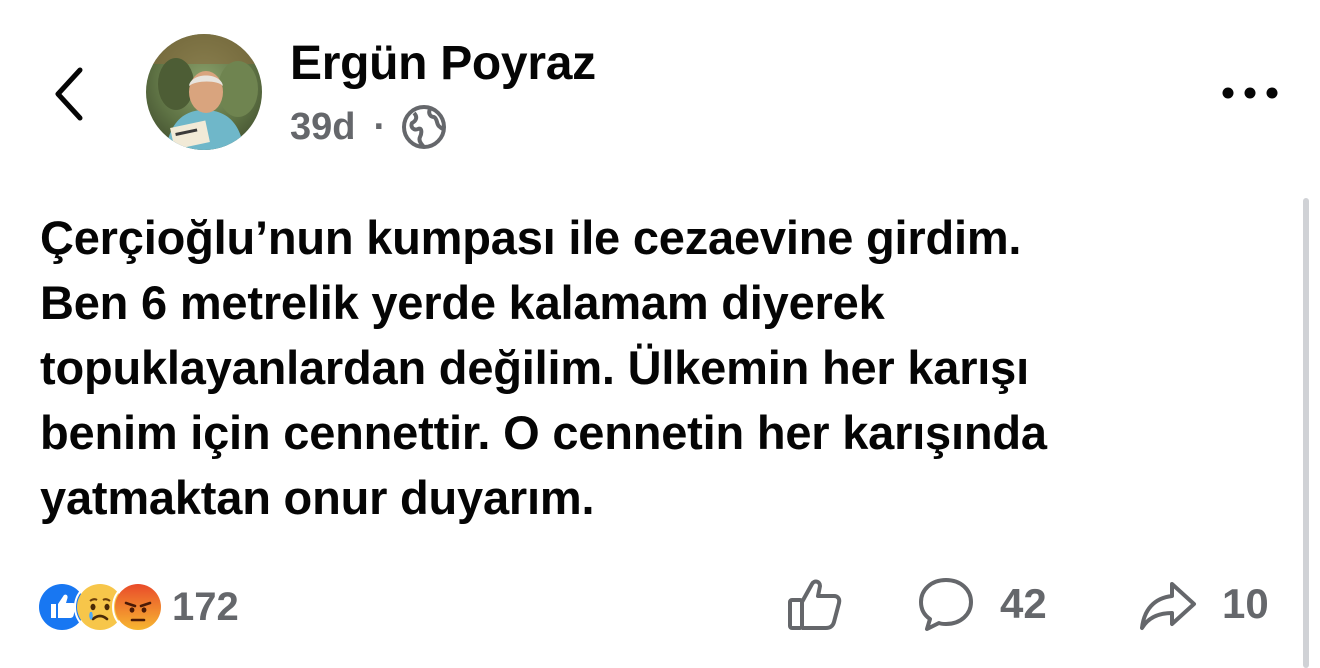 This screenshot has height=668, width=1320. What do you see at coordinates (1203, 604) in the screenshot?
I see `share-button: 10` at bounding box center [1203, 604].